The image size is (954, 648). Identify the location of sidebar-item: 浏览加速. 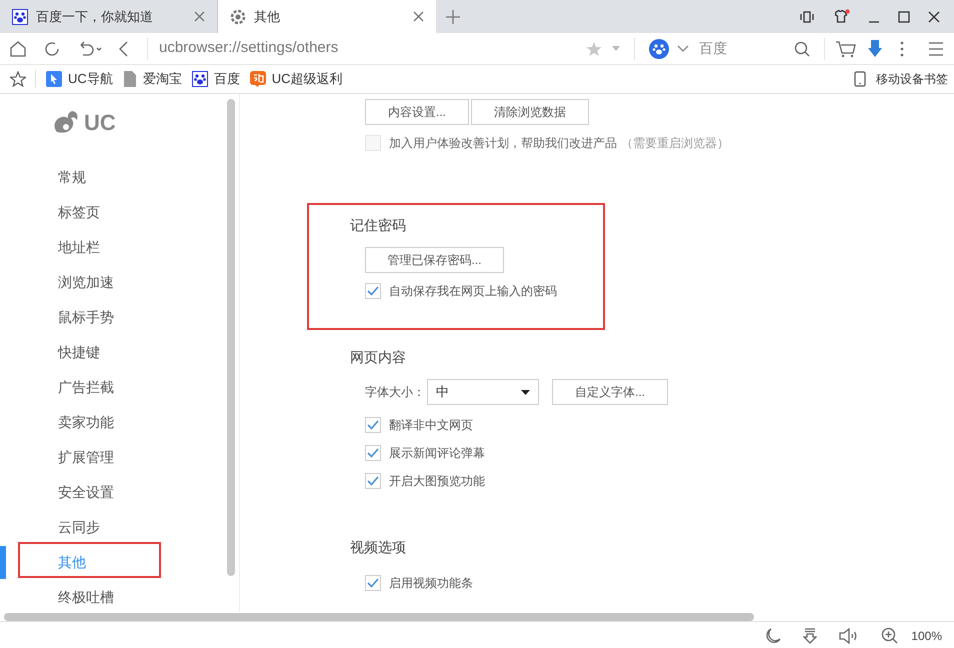
(86, 282).